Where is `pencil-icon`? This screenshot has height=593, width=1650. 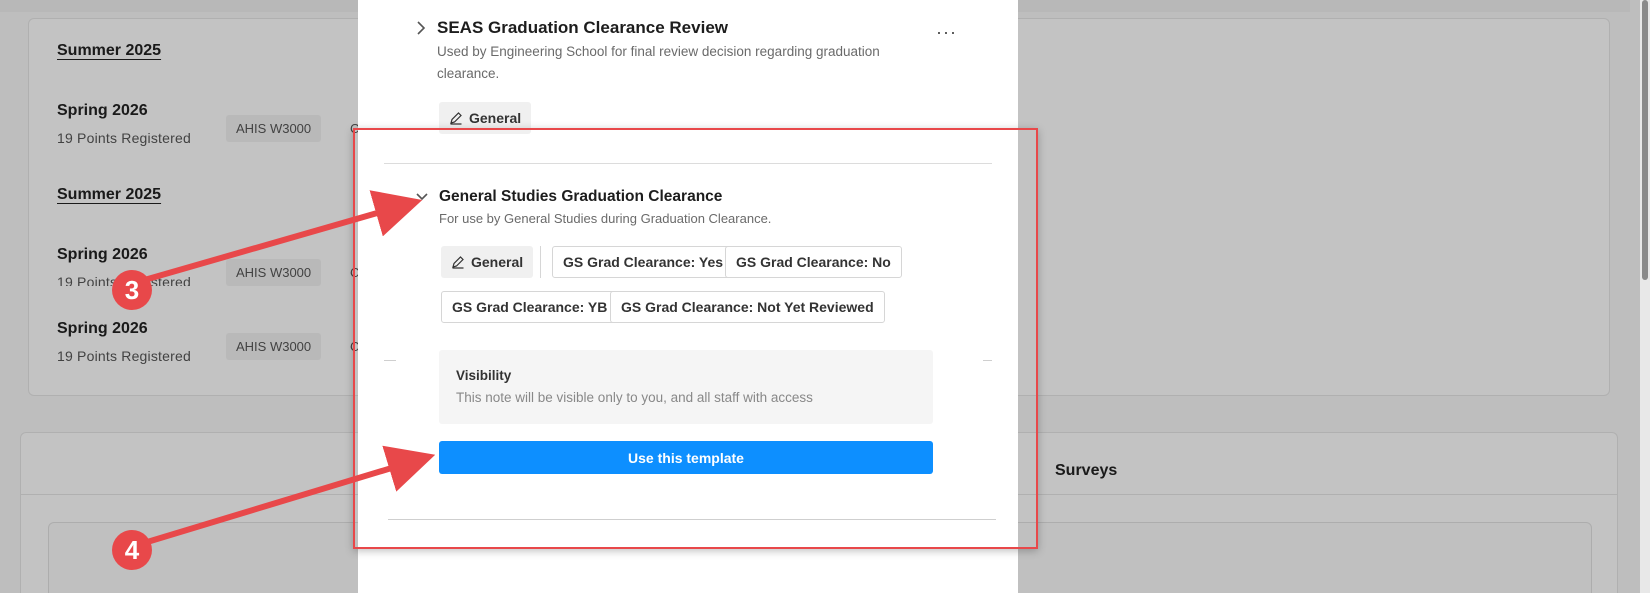 pencil-icon is located at coordinates (456, 118).